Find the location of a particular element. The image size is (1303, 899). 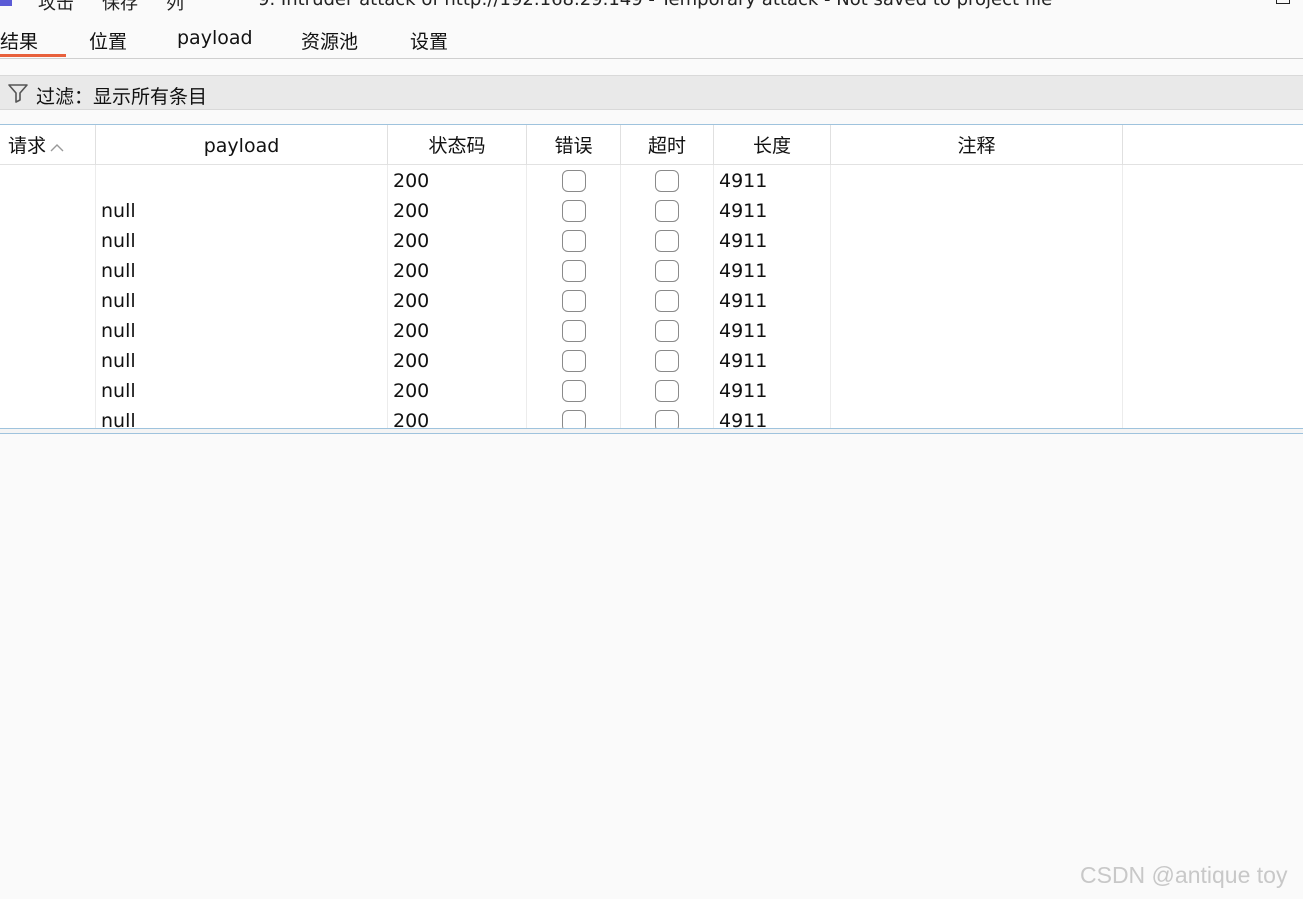

menu-columns: 列 is located at coordinates (175, 7).